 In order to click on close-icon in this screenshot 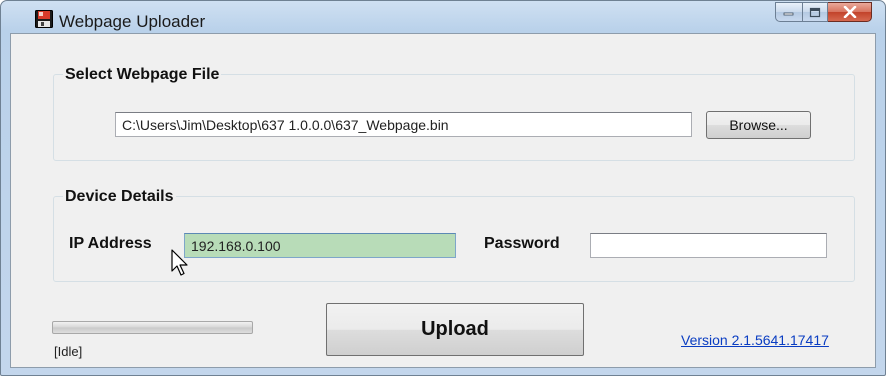, I will do `click(849, 12)`.